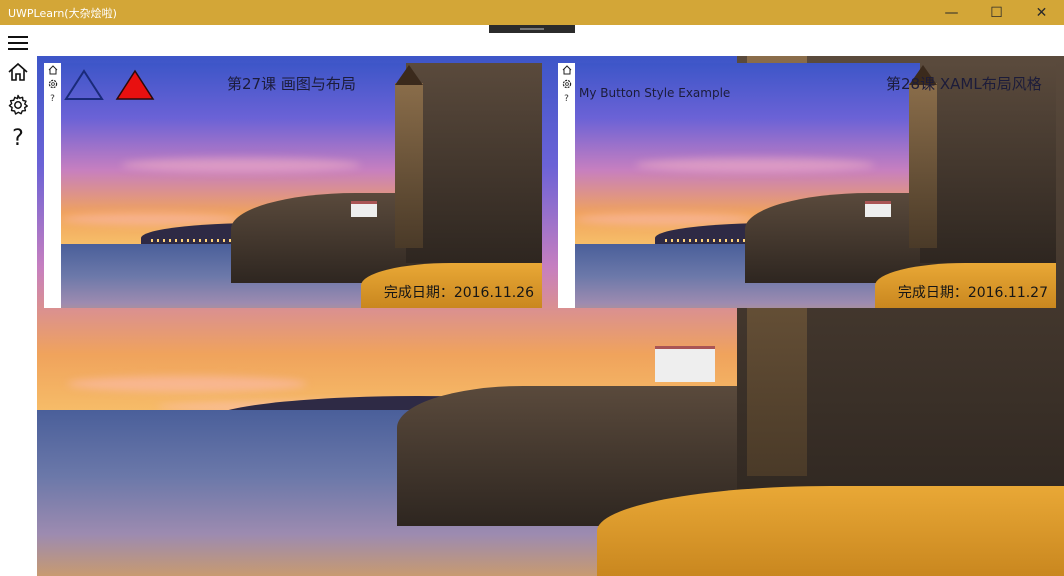 Image resolution: width=1064 pixels, height=576 pixels. I want to click on minimize-icon: —, so click(951, 12).